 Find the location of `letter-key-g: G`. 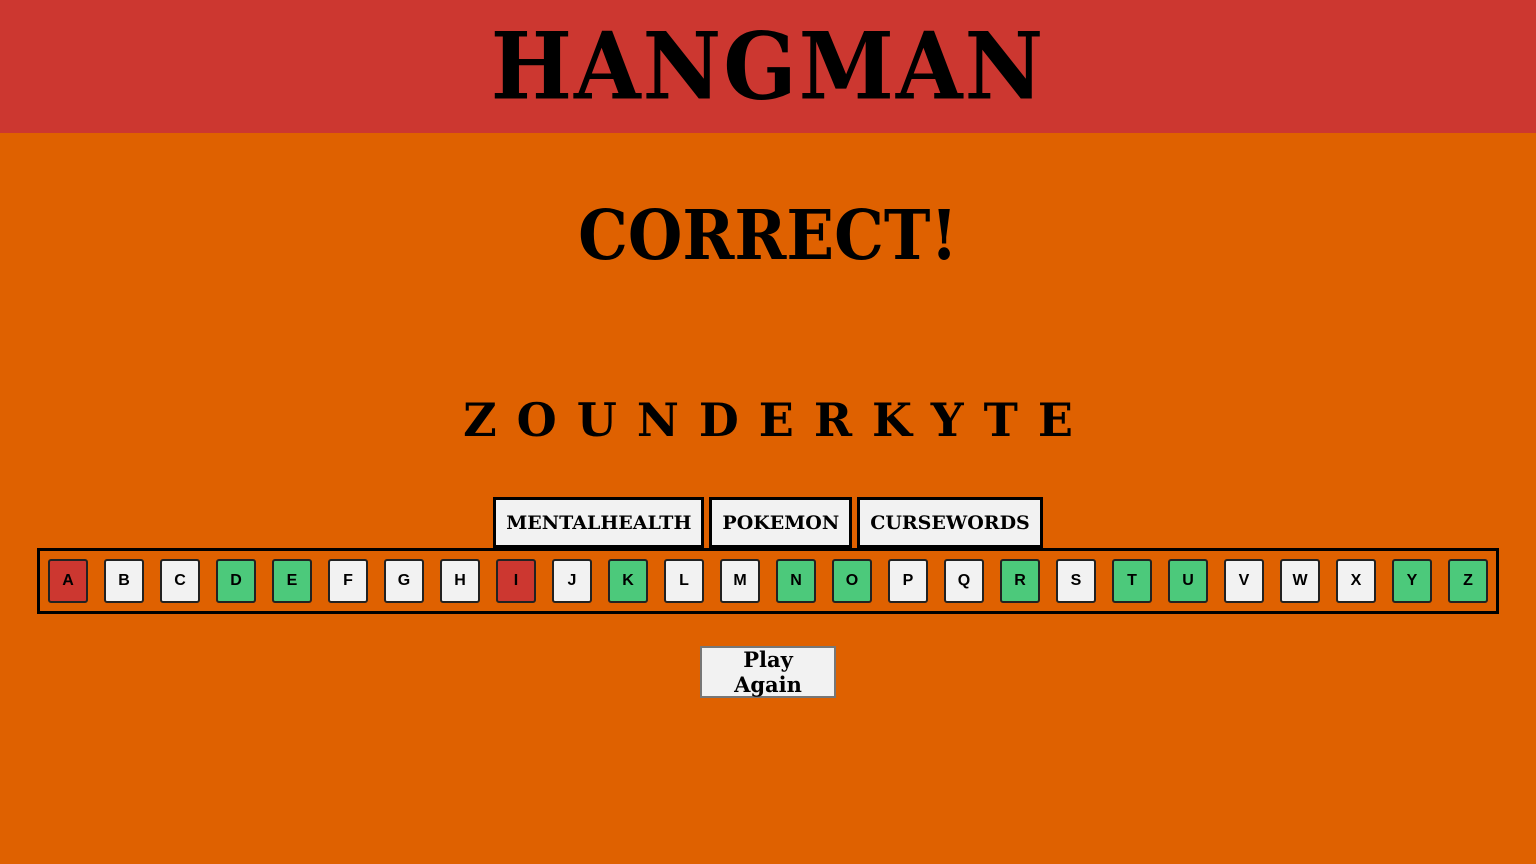

letter-key-g: G is located at coordinates (404, 581).